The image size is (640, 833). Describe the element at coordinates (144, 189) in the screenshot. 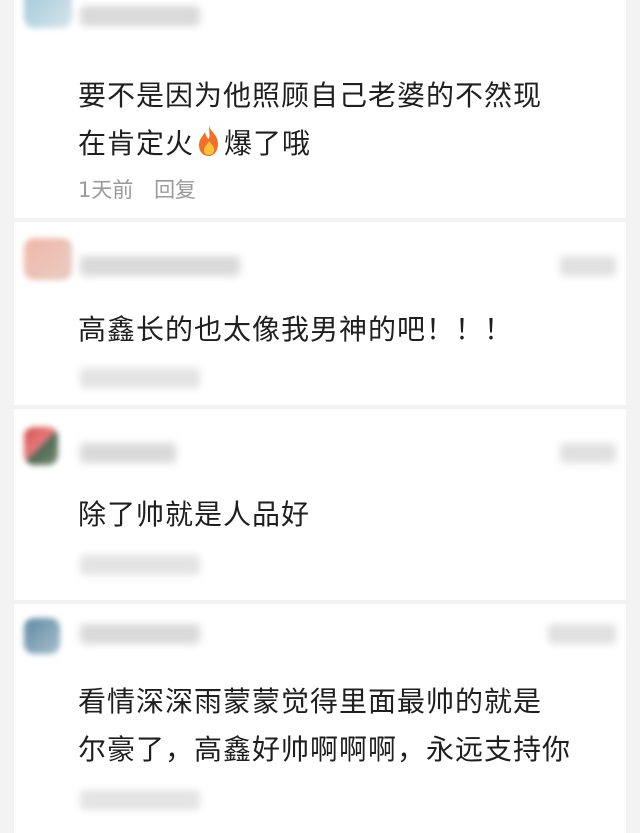

I see `comment-meta: 1天前 回复` at that location.